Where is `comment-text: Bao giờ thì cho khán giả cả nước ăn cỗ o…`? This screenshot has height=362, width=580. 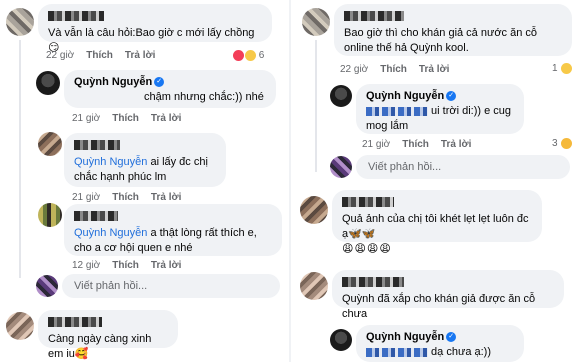 comment-text: Bao giờ thì cho khán giả cả nước ăn cỗ o… is located at coordinates (441, 40).